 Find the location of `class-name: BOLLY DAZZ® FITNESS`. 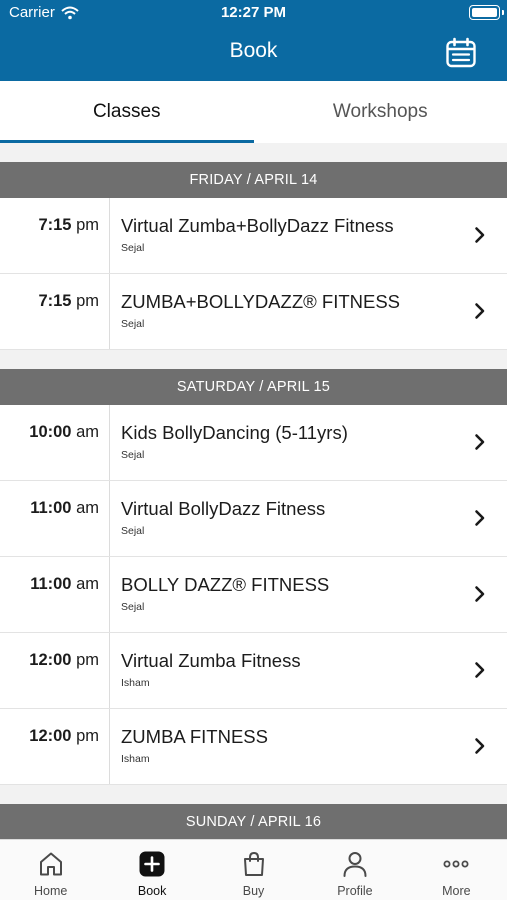

class-name: BOLLY DAZZ® FITNESS is located at coordinates (225, 584).